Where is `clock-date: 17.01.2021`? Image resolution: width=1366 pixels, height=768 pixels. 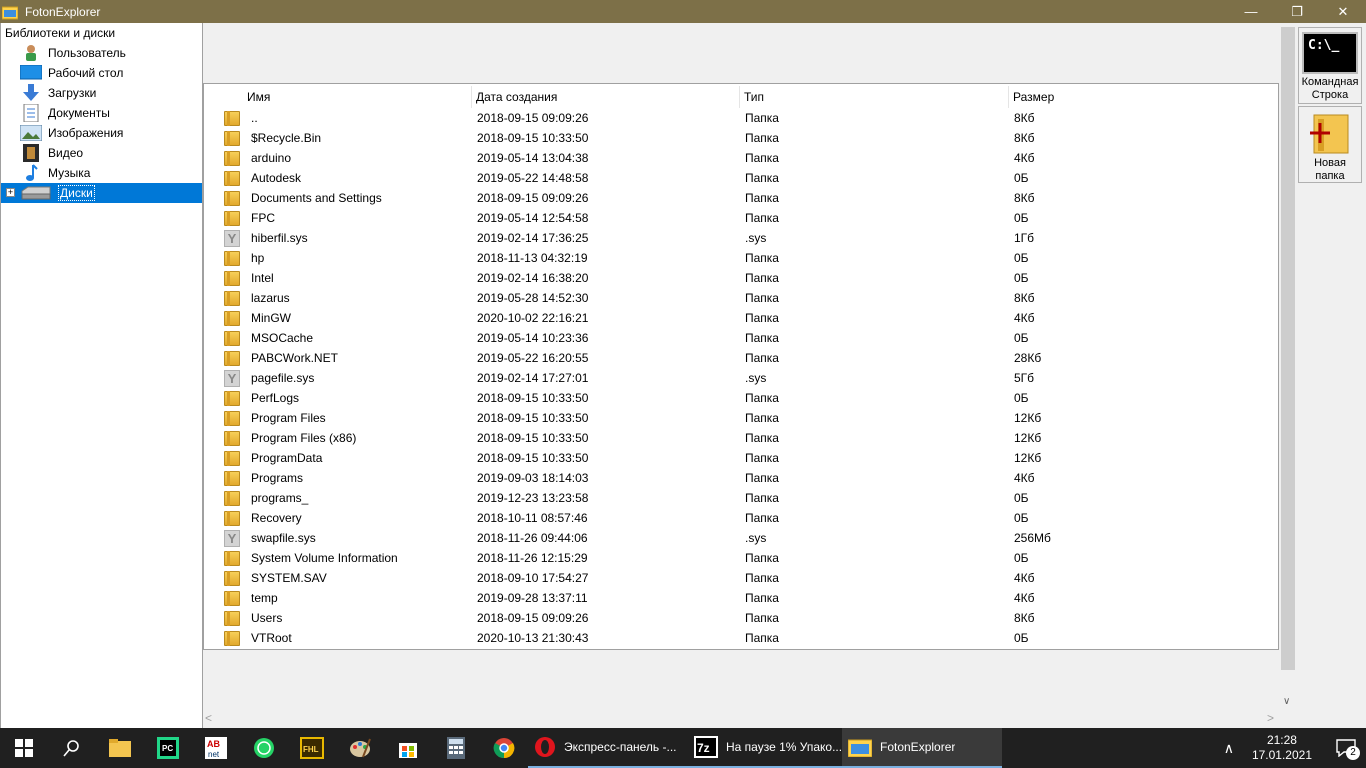 clock-date: 17.01.2021 is located at coordinates (1281, 755).